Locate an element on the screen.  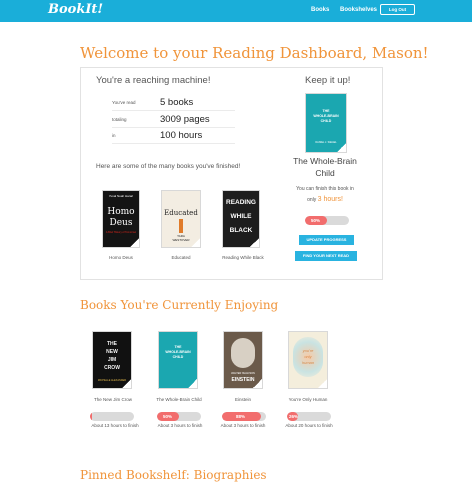
book-cover: WALTER ISAACSON EINSTEIN is located at coordinates (243, 360).